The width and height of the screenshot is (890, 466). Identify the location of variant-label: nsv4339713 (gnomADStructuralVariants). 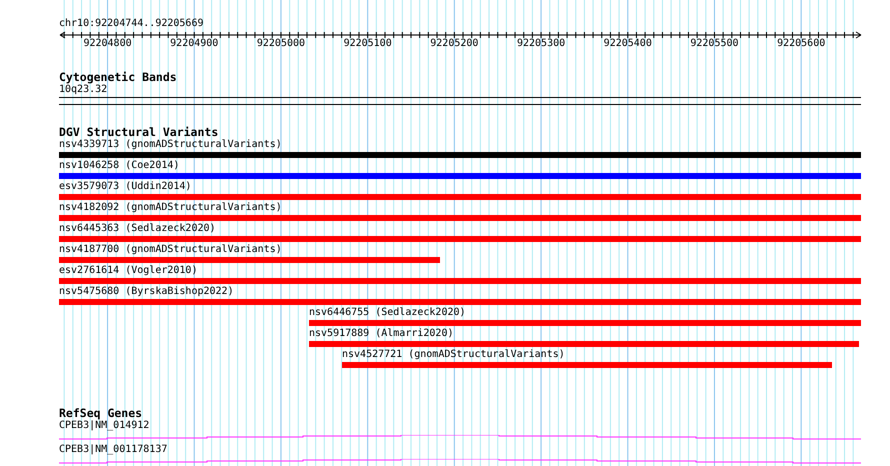
(170, 144).